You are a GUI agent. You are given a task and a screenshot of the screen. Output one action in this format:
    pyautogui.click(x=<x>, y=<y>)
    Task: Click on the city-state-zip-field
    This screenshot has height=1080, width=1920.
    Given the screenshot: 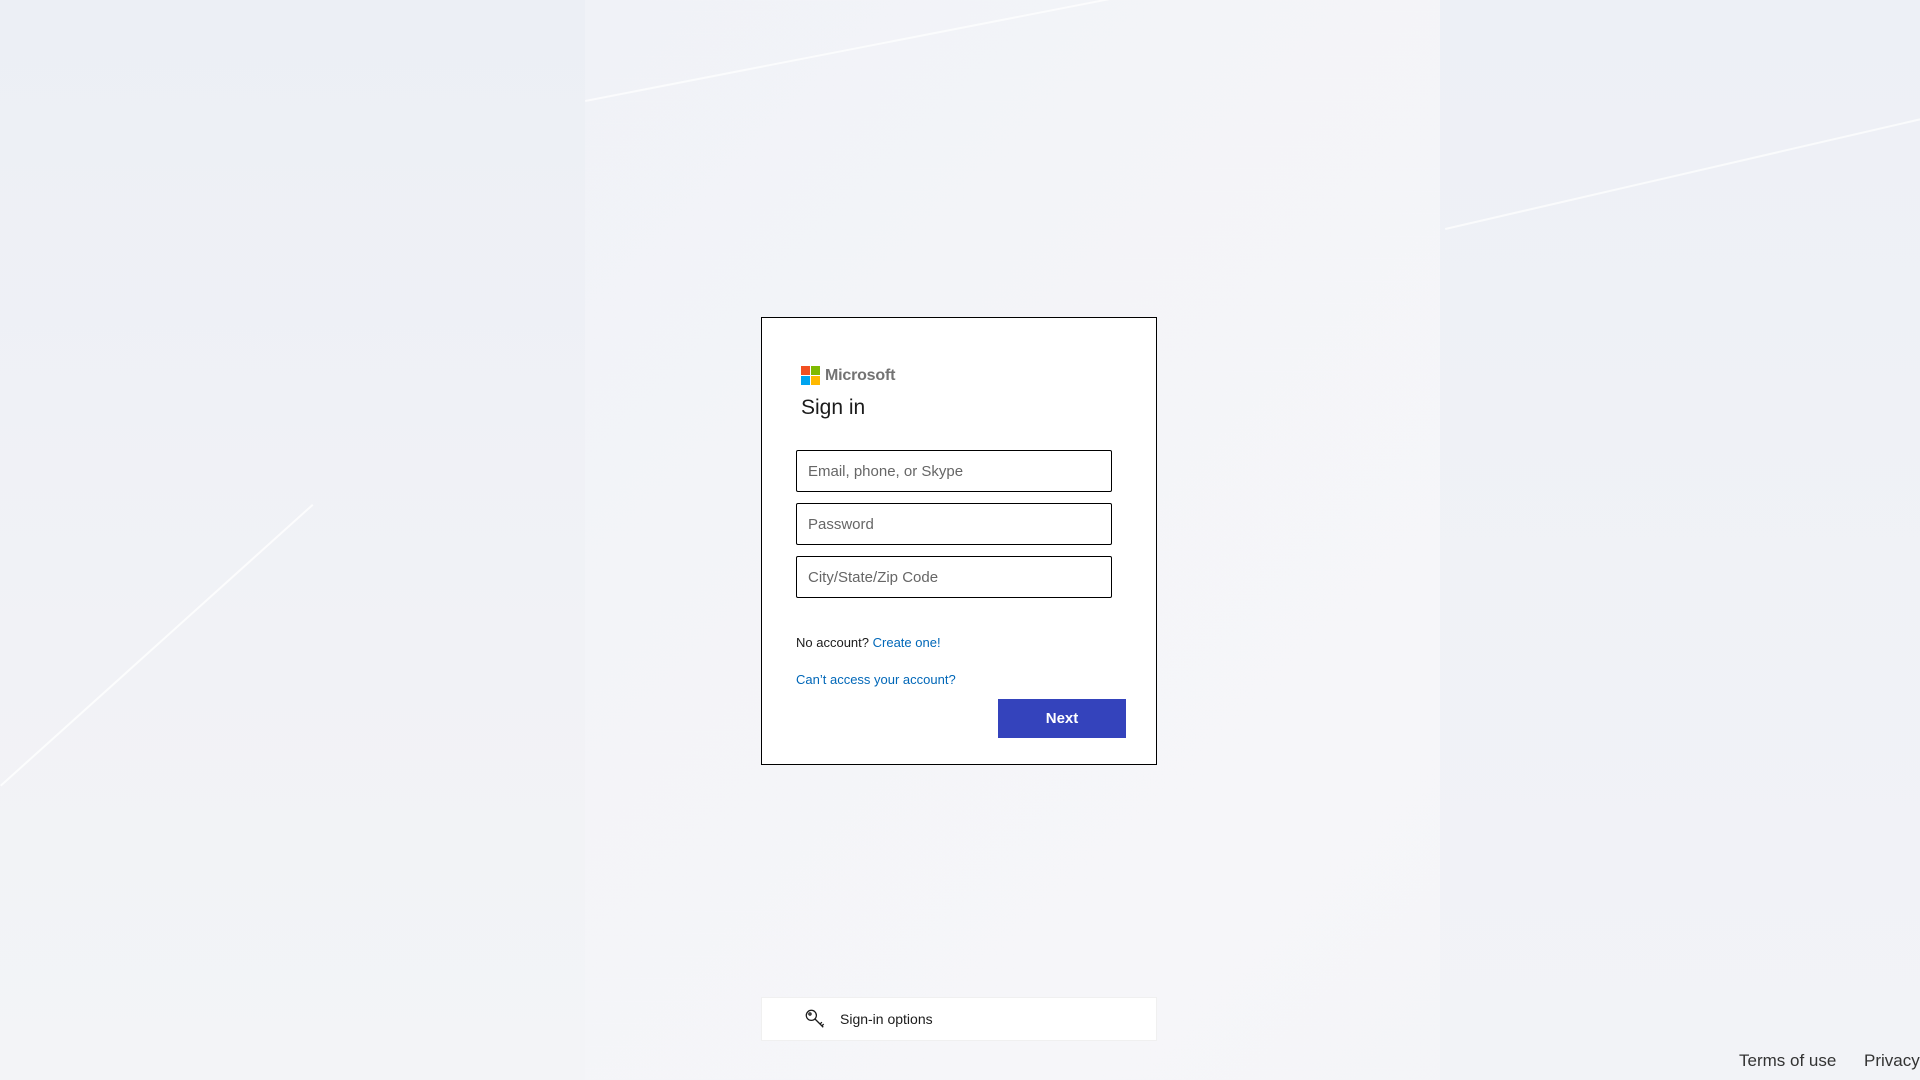 What is the action you would take?
    pyautogui.click(x=954, y=577)
    